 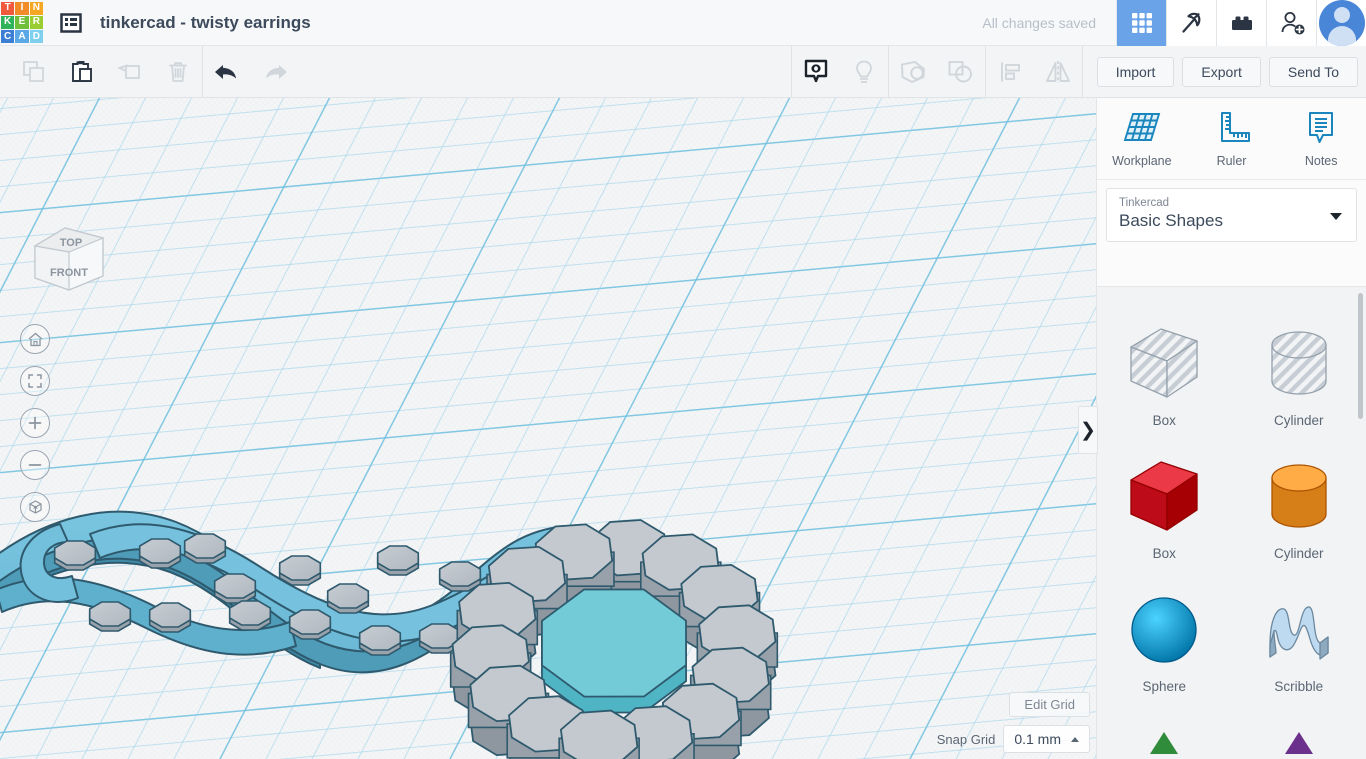 I want to click on cube-ortho-icon, so click(x=35, y=506).